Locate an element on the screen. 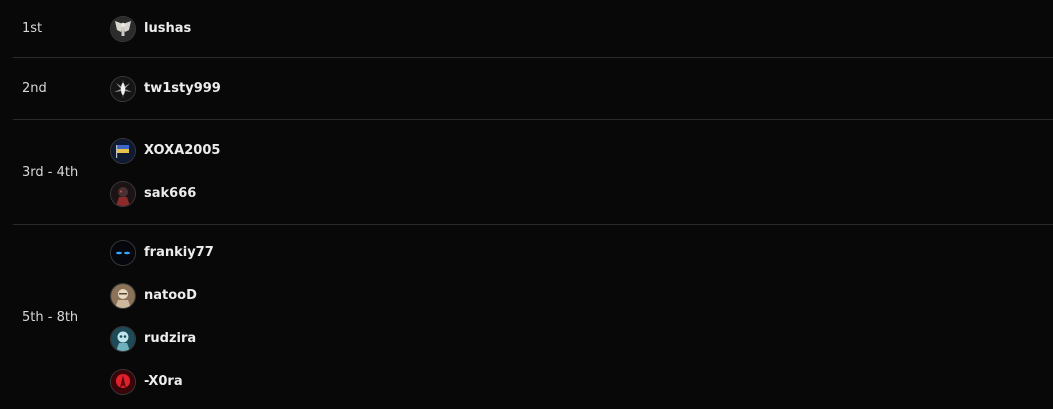 This screenshot has width=1053, height=409. player-entry: lushas is located at coordinates (581, 28).